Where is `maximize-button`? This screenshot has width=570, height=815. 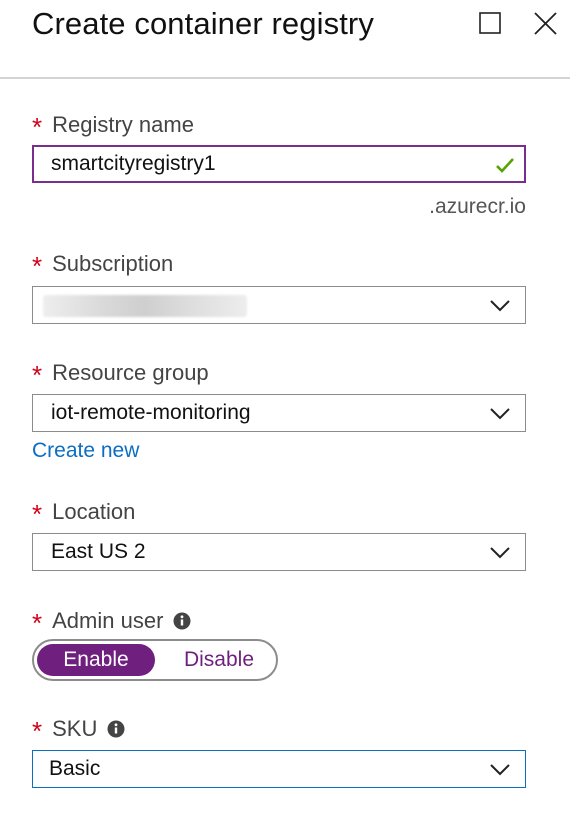
maximize-button is located at coordinates (493, 25).